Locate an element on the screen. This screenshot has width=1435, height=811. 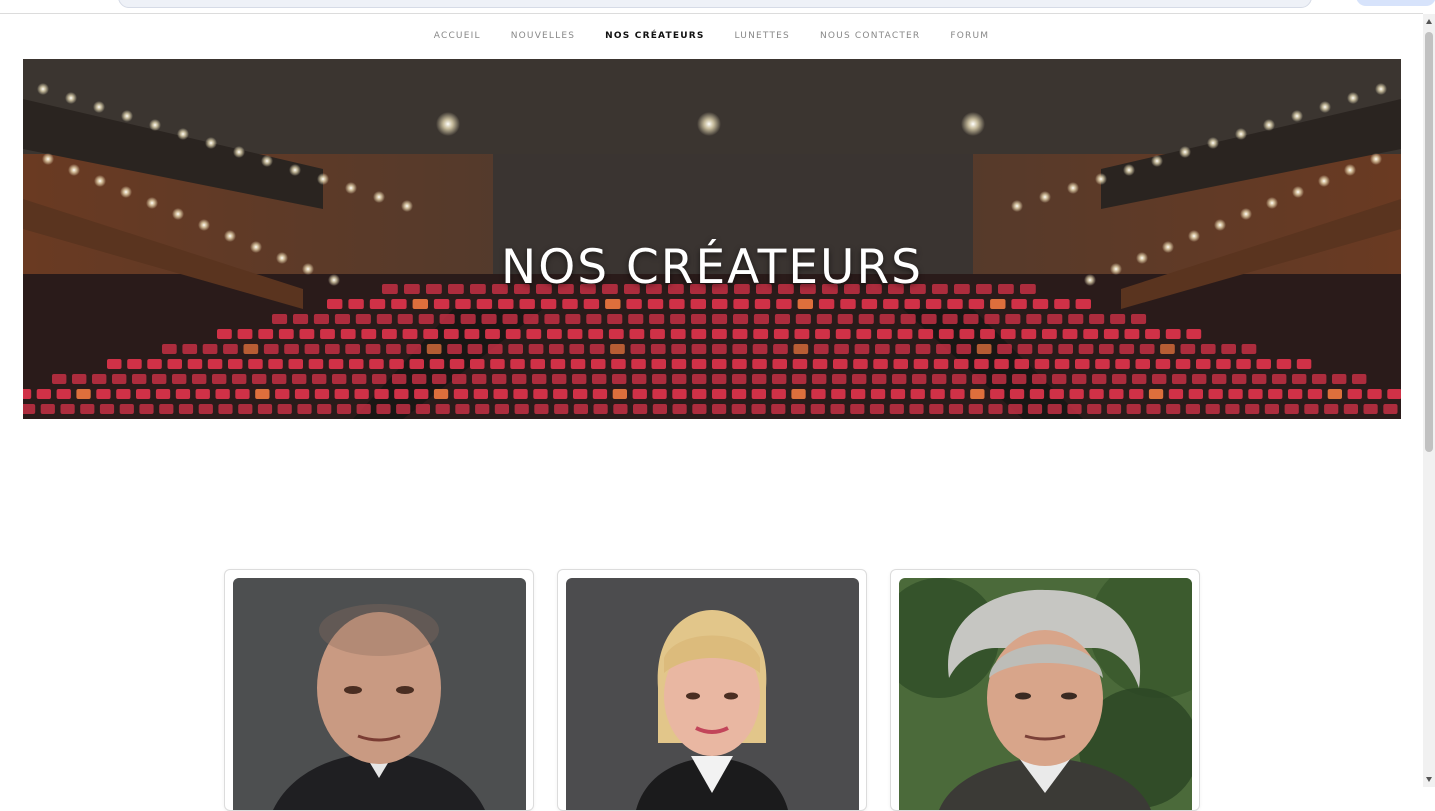
browser-toolbar is located at coordinates (717, 7).